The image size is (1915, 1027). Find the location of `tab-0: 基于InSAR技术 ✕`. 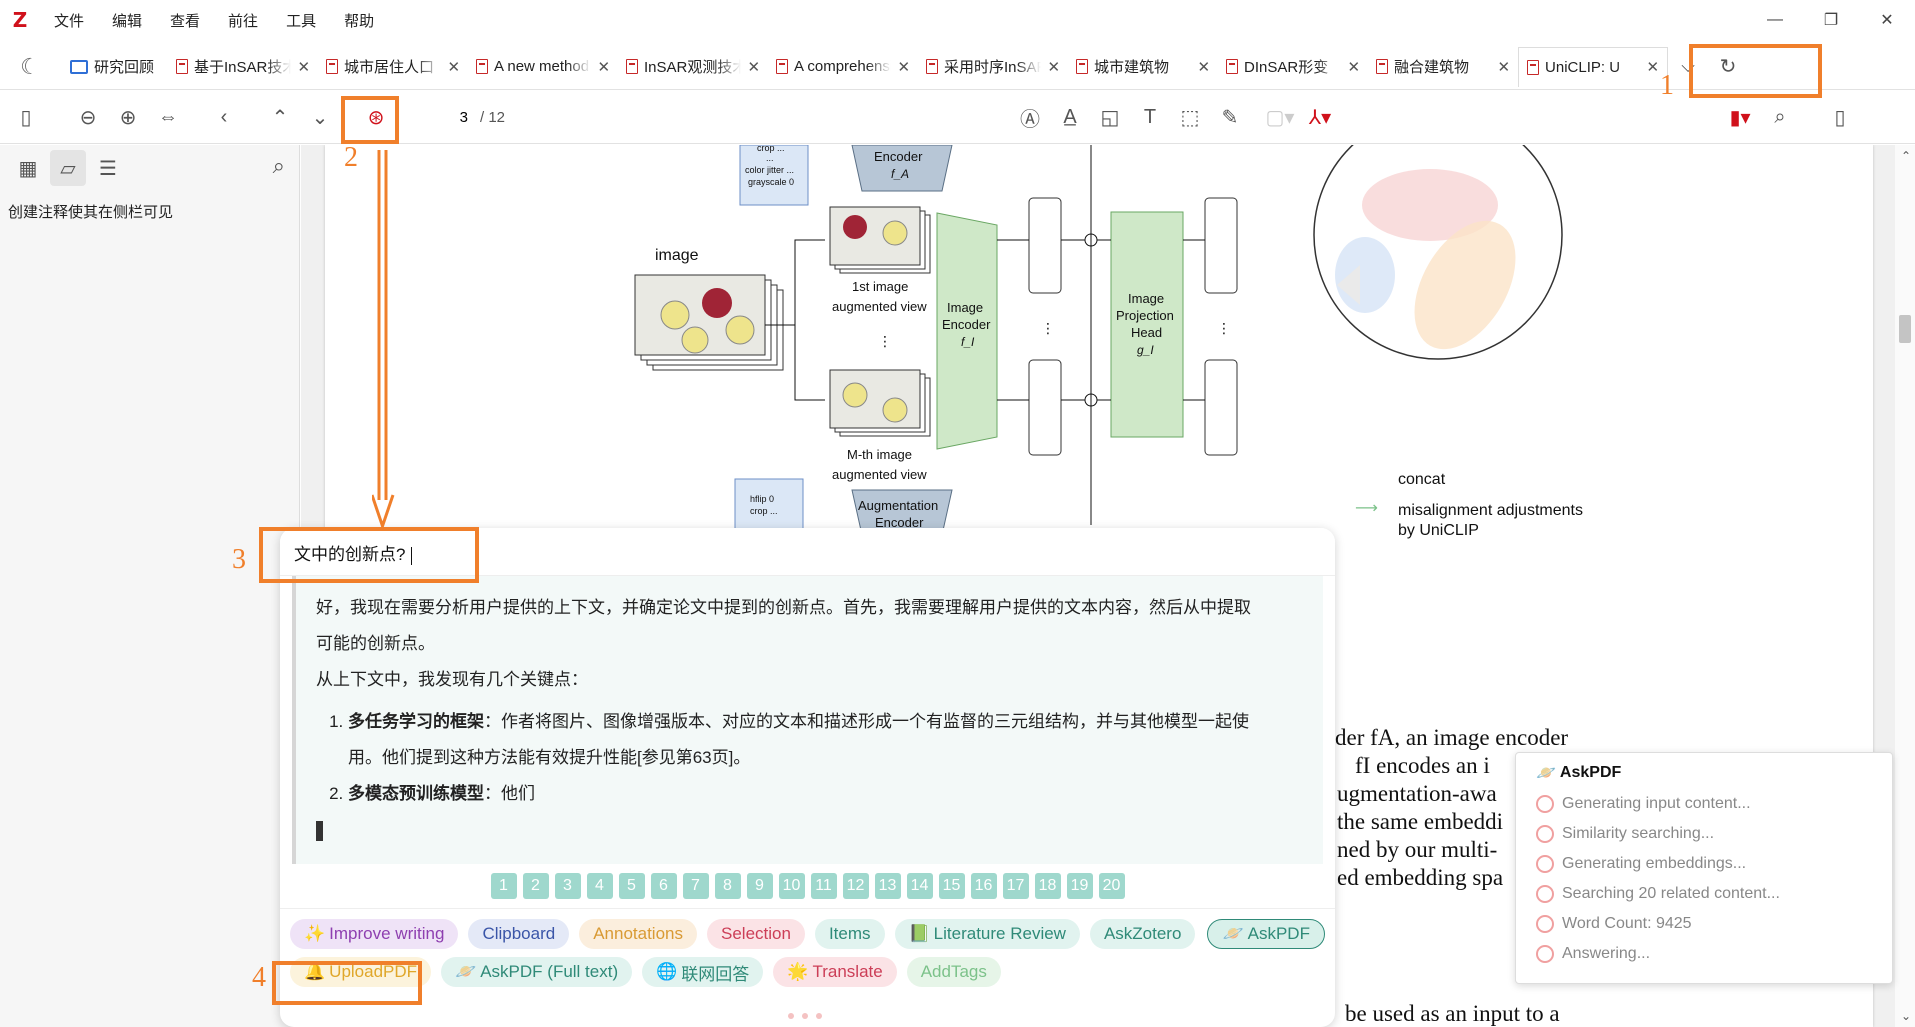

tab-0: 基于InSAR技术 ✕ is located at coordinates (243, 67).